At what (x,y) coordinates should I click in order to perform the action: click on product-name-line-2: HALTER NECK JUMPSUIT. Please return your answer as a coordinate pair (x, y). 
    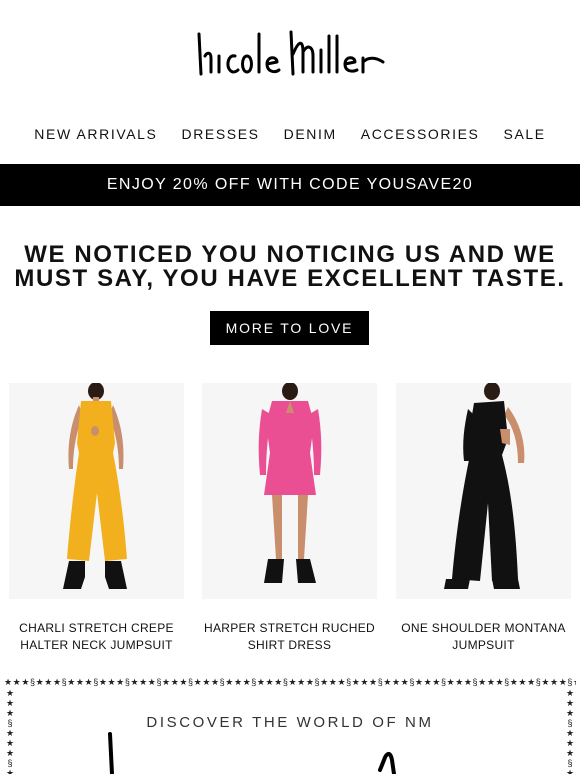
    Looking at the image, I should click on (96, 645).